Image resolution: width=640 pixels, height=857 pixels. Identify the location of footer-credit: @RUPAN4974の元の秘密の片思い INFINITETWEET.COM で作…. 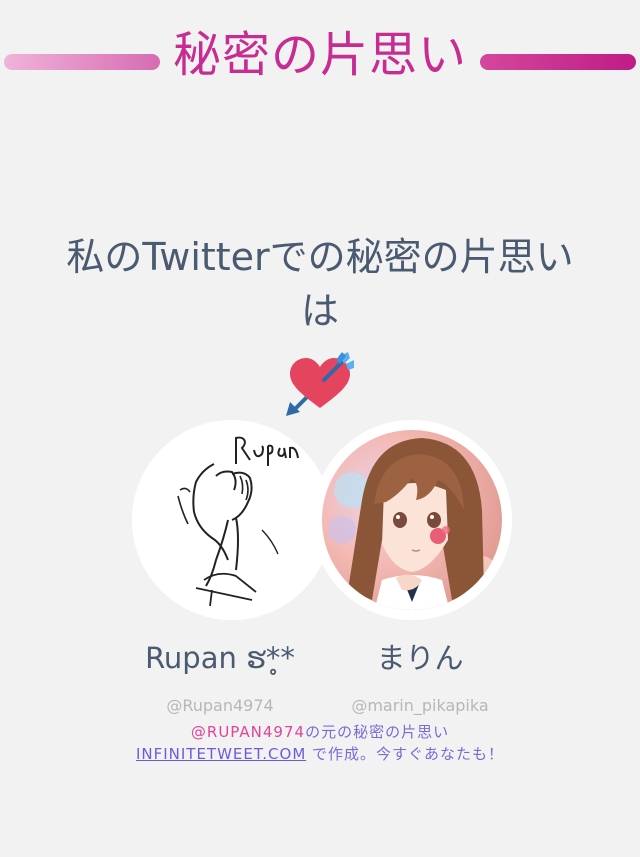
(320, 743).